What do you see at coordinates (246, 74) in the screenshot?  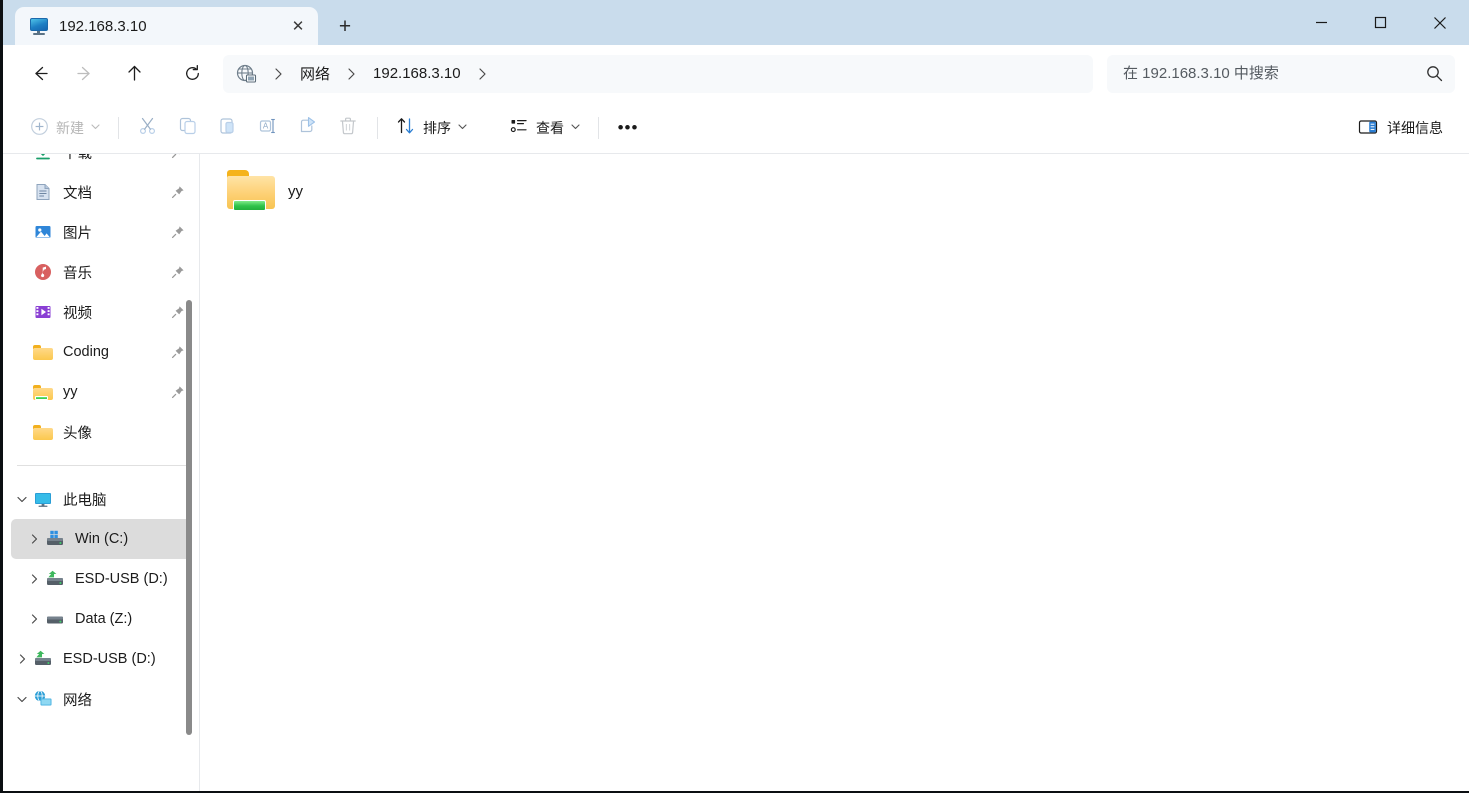 I see `network-globe-icon` at bounding box center [246, 74].